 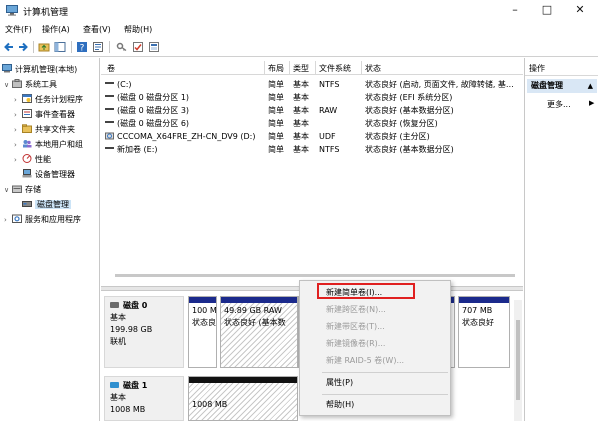 I want to click on tree-item-performance: › 性能, so click(x=32, y=159).